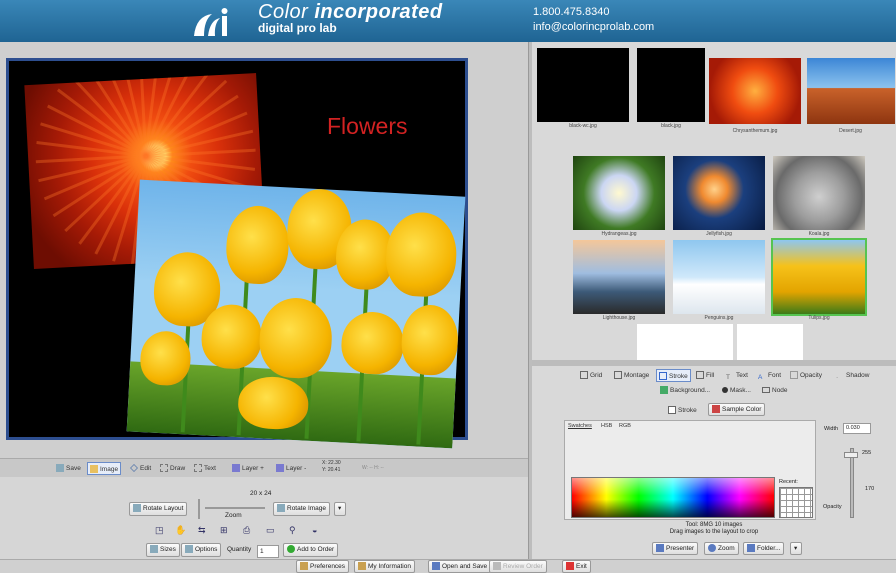  What do you see at coordinates (593, 27) in the screenshot?
I see `email-address: info@colorincprolab.com` at bounding box center [593, 27].